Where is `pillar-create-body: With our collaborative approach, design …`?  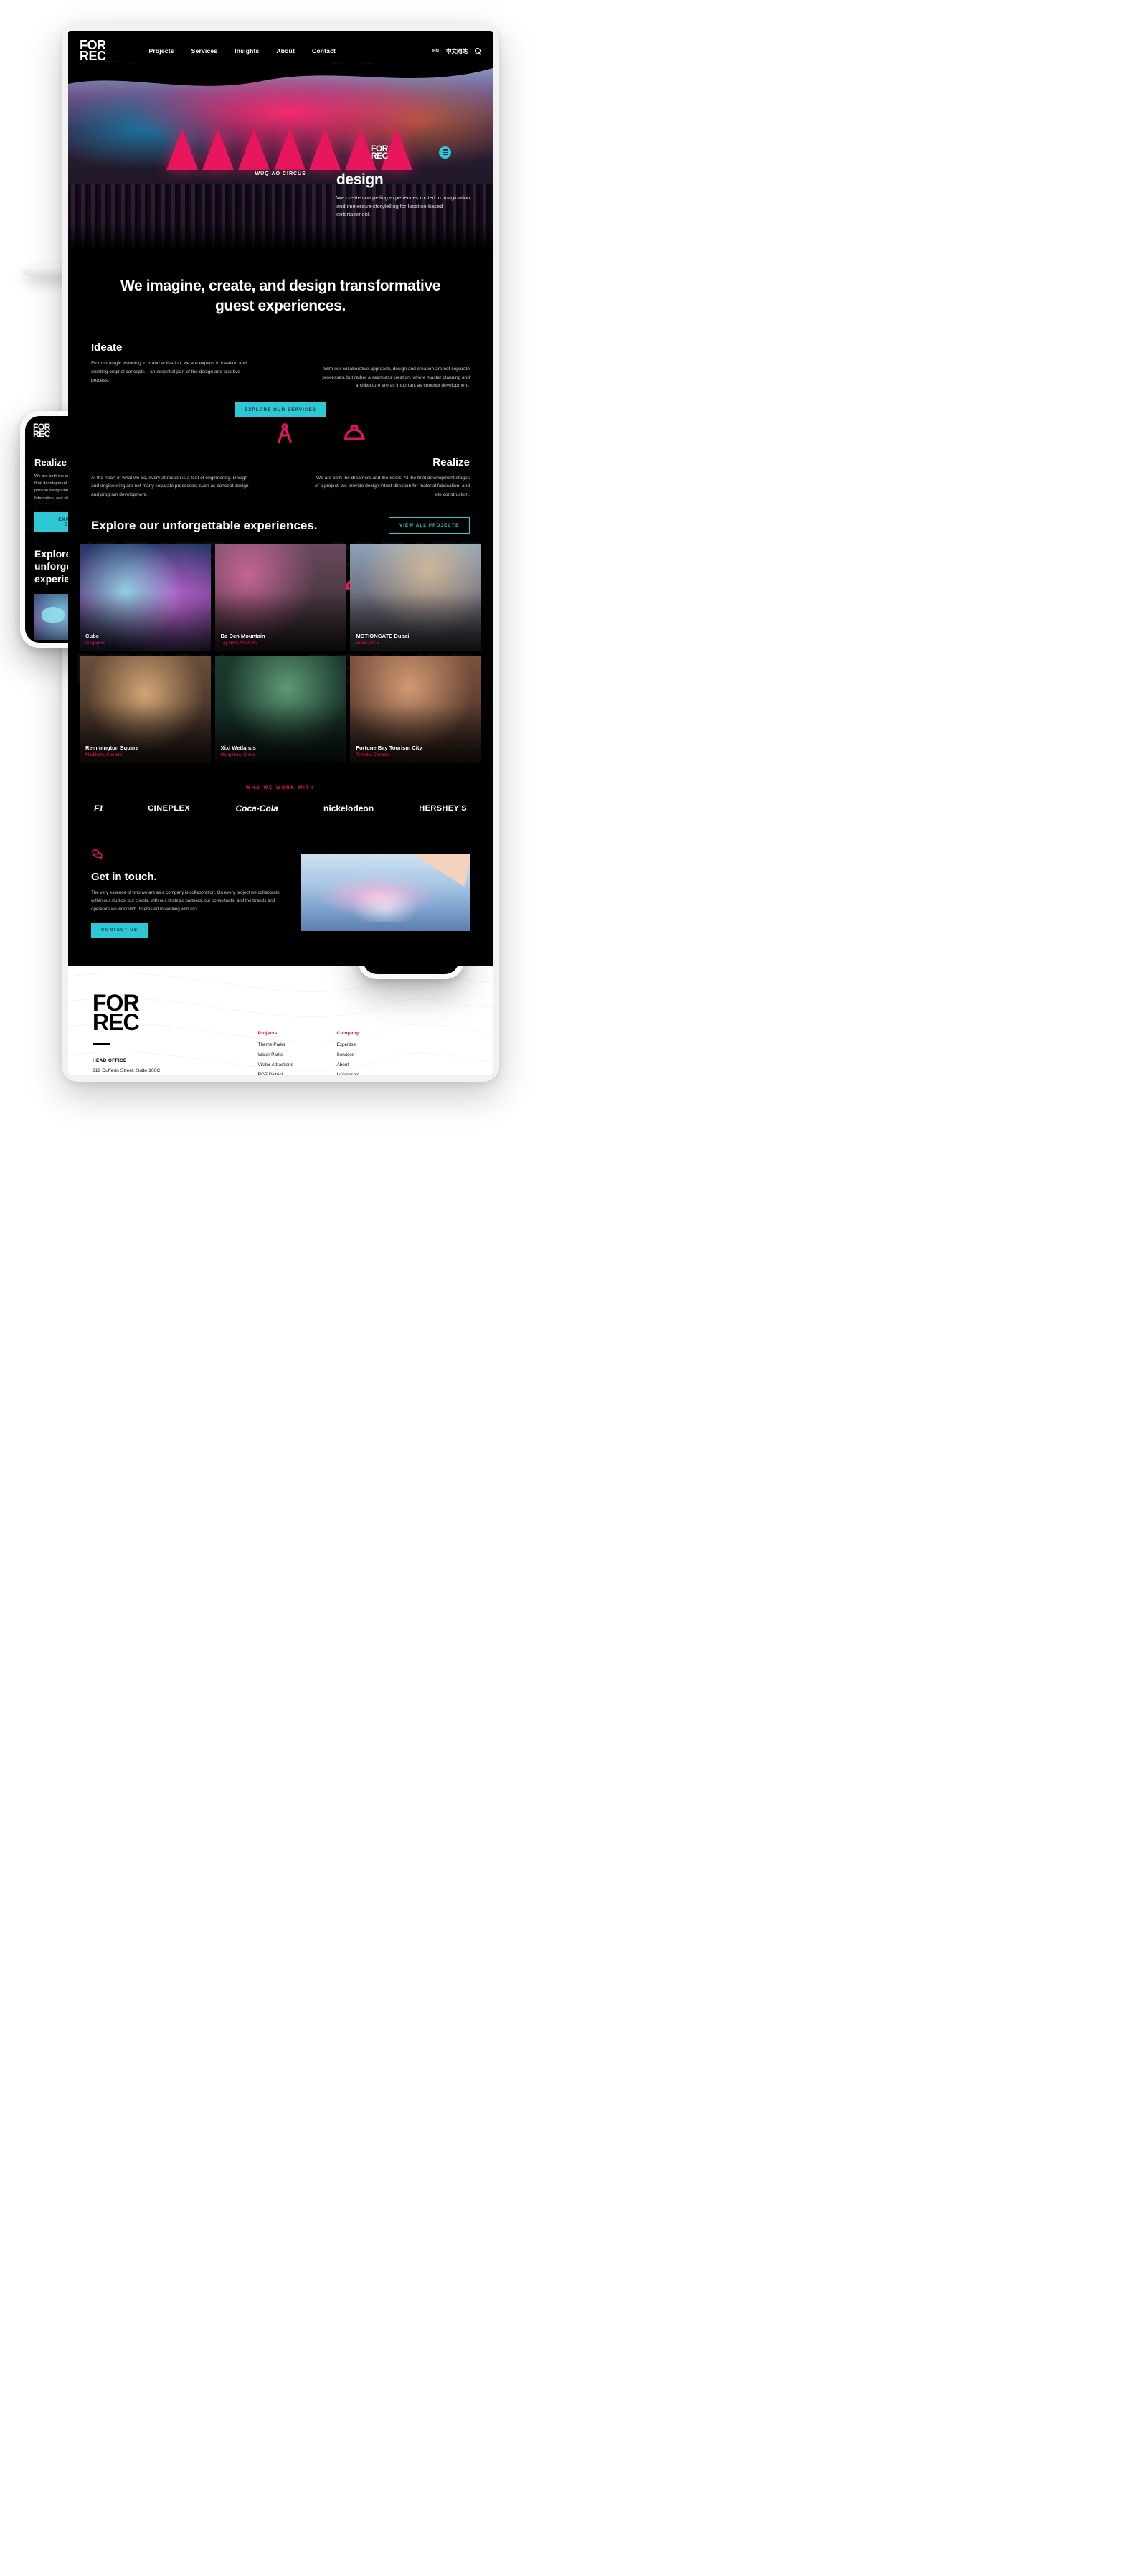 pillar-create-body: With our collaborative approach, design … is located at coordinates (396, 378).